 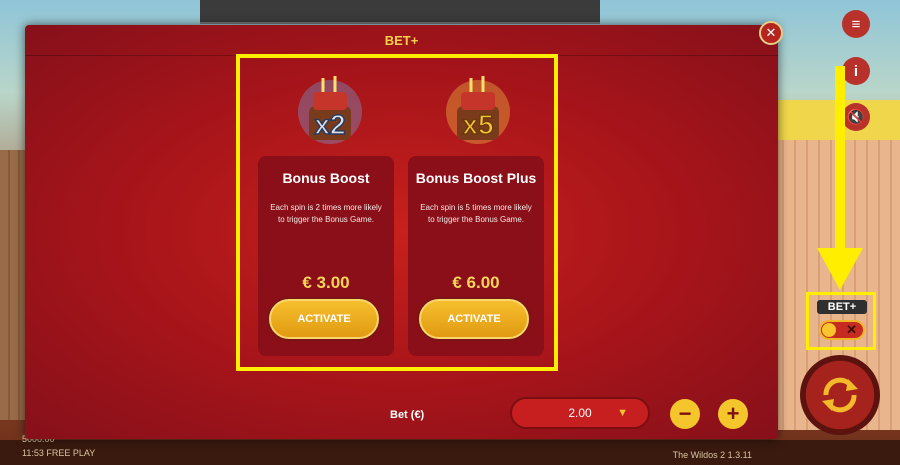 I want to click on menu-button: ≡, so click(x=856, y=24).